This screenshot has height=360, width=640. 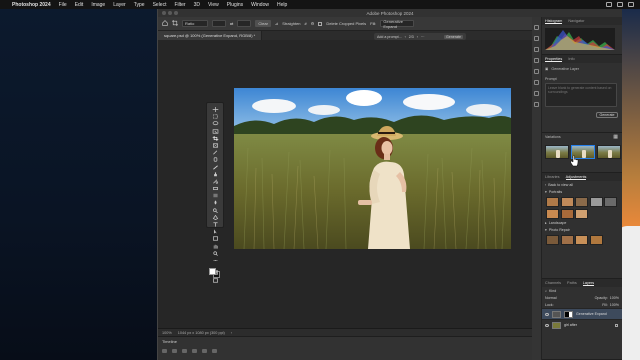 What do you see at coordinates (576, 21) in the screenshot?
I see `tab-navigator: Navigator` at bounding box center [576, 21].